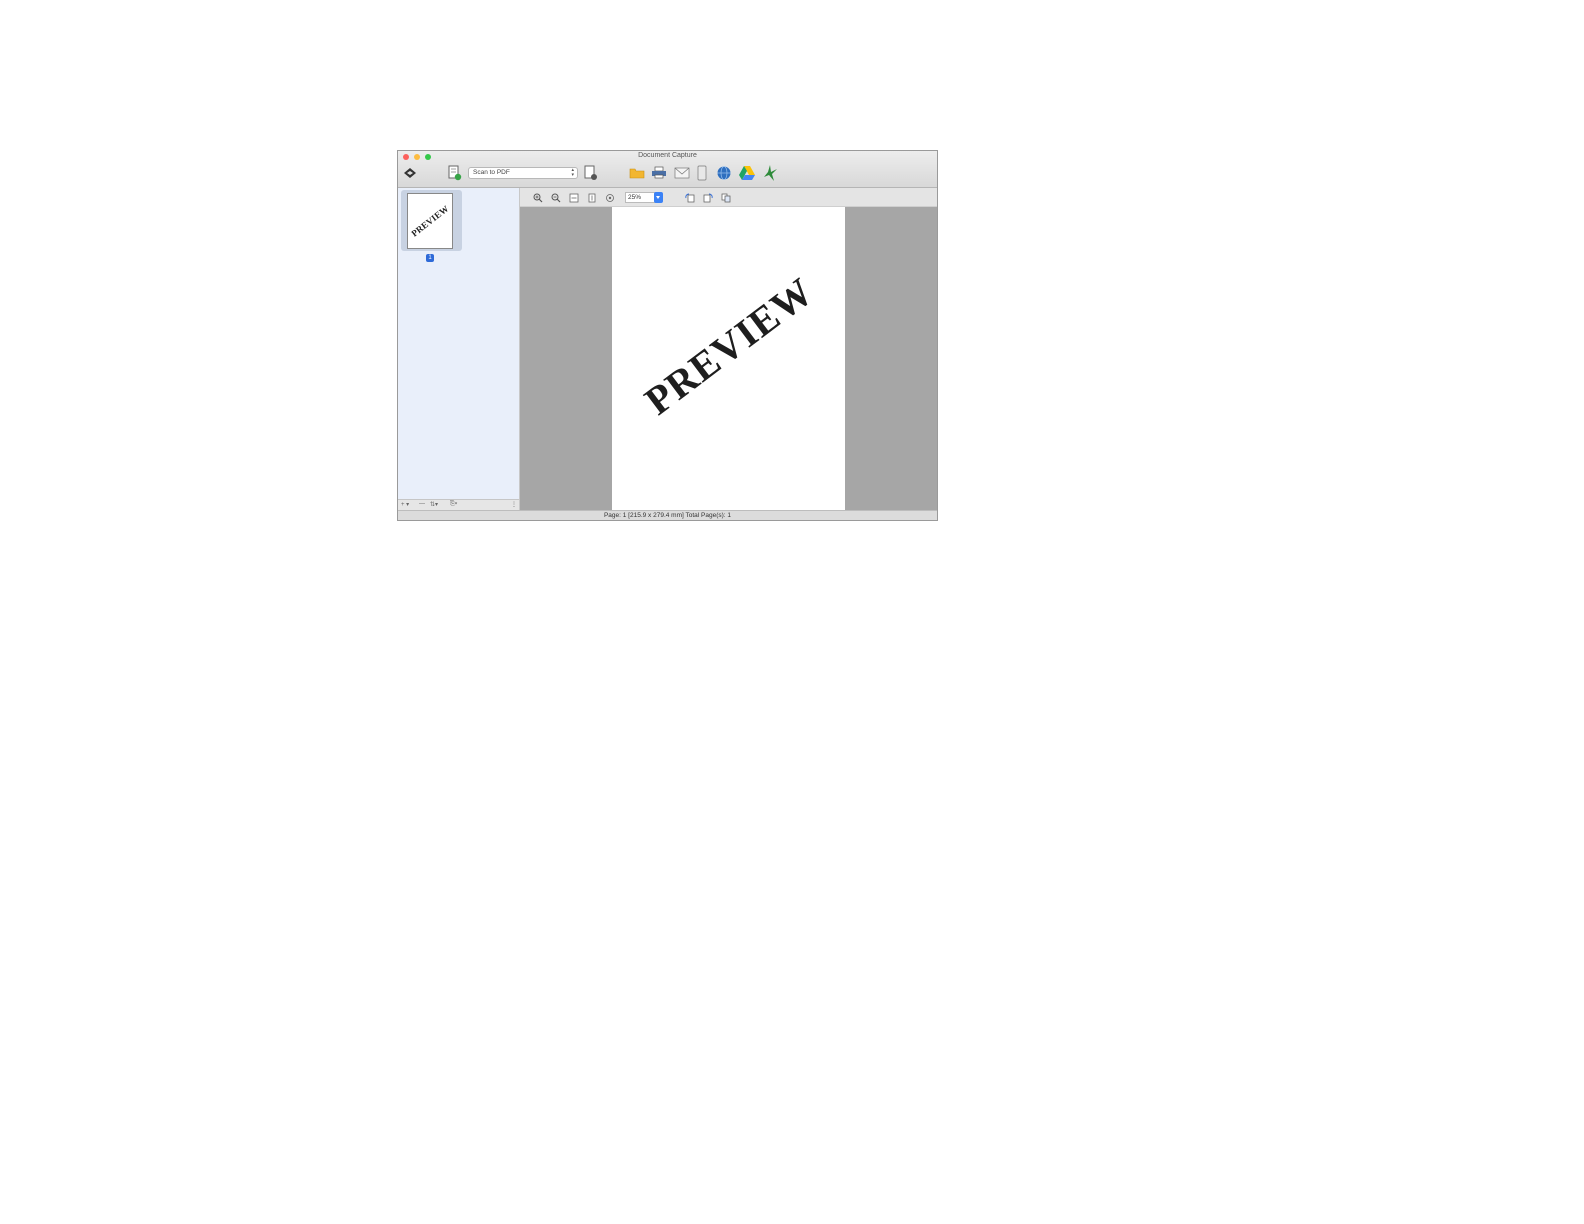 The image size is (1584, 1224). What do you see at coordinates (523, 173) in the screenshot?
I see `scan-destination-select: Scan to PDF ▴ ▾` at bounding box center [523, 173].